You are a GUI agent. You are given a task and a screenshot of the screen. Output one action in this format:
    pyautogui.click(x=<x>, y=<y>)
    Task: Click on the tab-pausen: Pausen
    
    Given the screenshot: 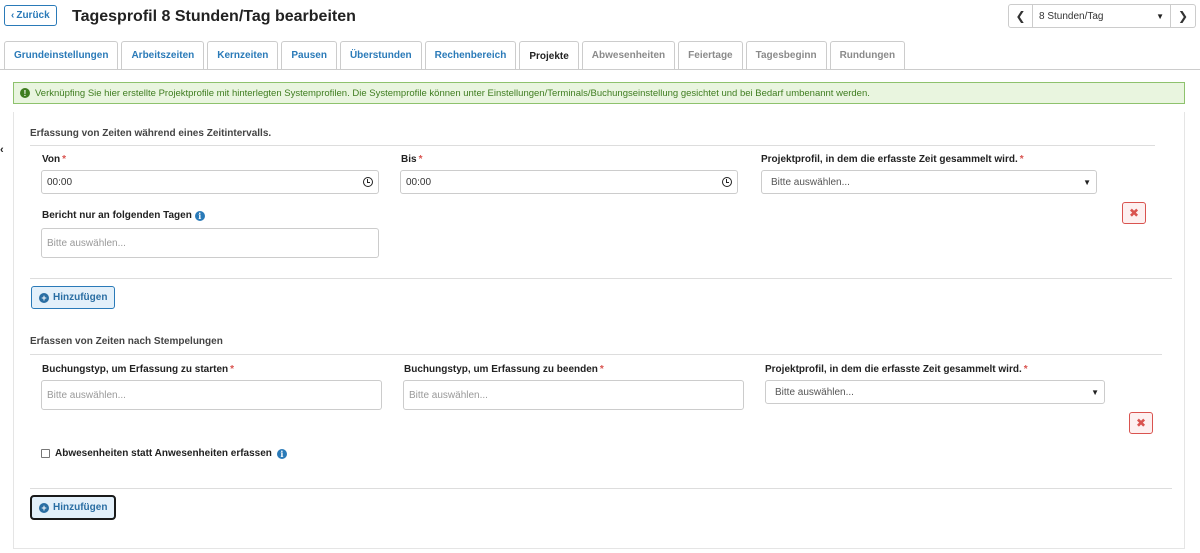 What is the action you would take?
    pyautogui.click(x=309, y=55)
    